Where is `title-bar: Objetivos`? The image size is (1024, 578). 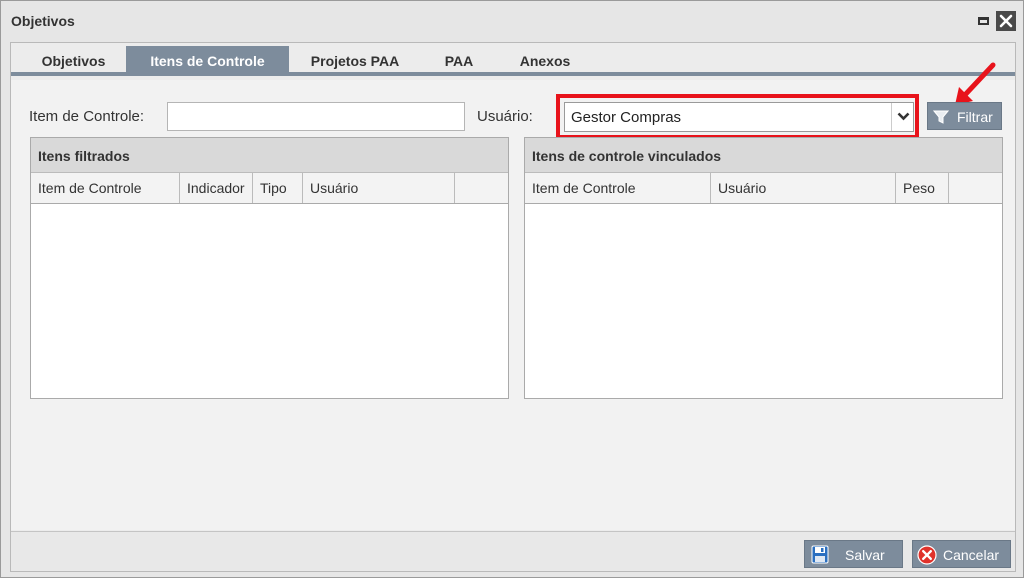 title-bar: Objetivos is located at coordinates (512, 21).